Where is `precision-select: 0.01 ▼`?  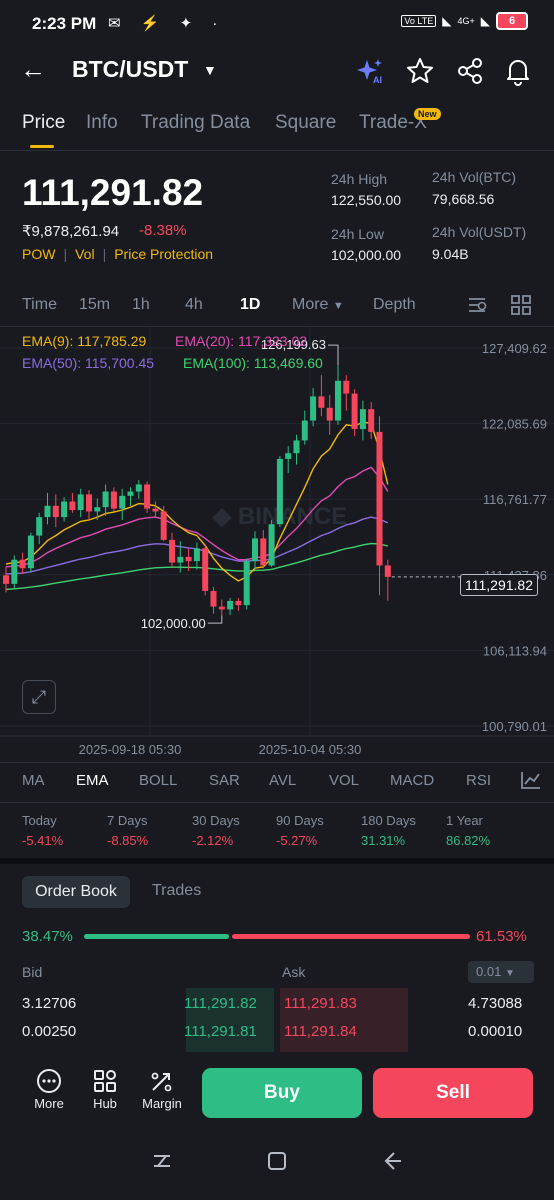
precision-select: 0.01 ▼ is located at coordinates (501, 972).